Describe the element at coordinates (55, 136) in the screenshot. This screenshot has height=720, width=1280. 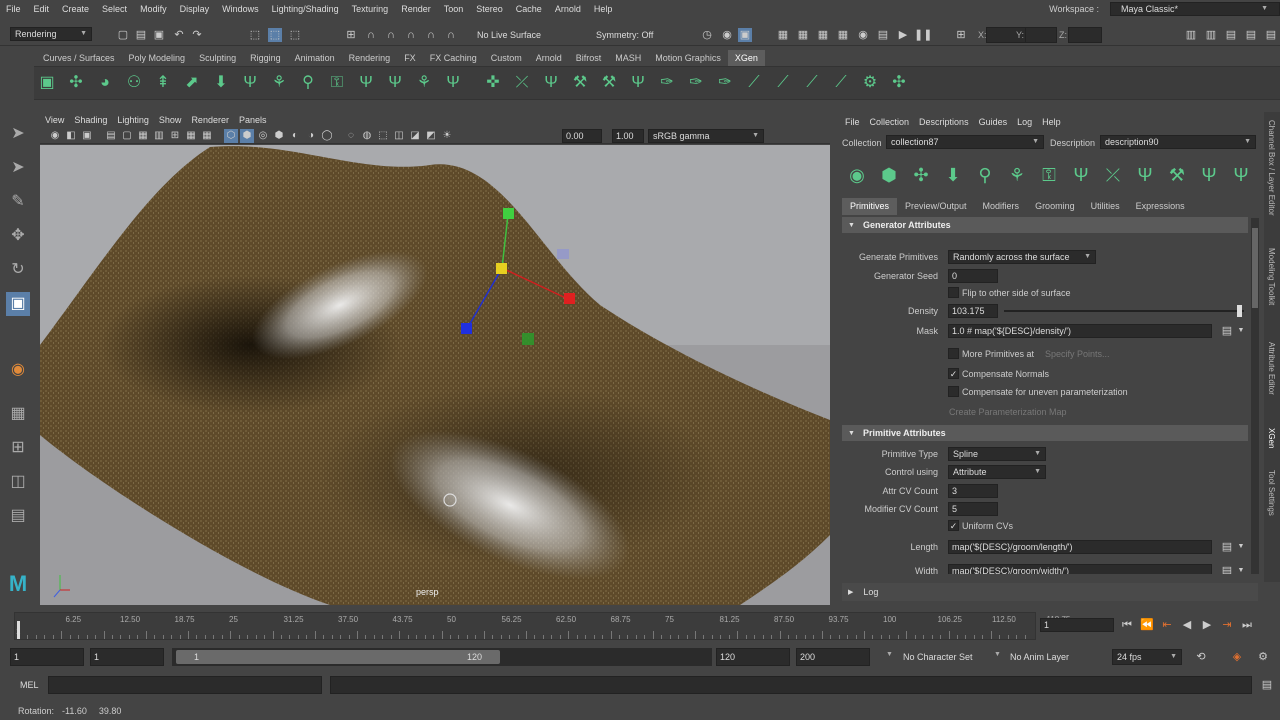
I see `camera-select-icon: ◉` at that location.